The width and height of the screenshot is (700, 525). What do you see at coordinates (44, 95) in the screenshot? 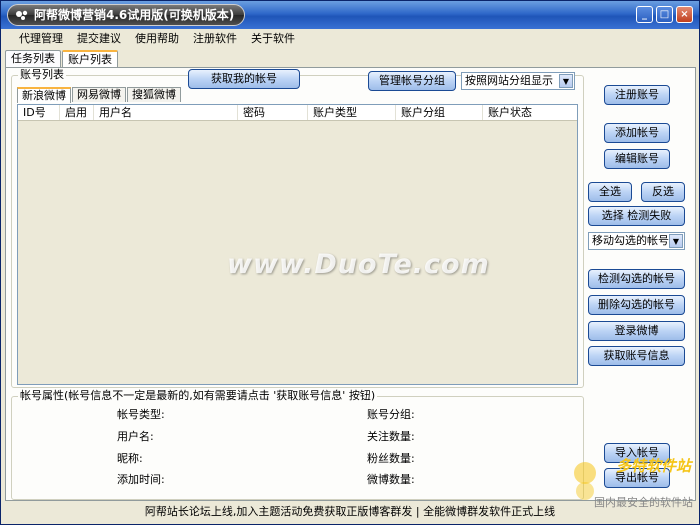
I see `tab-sina-weibo: 新浪微博` at bounding box center [44, 95].